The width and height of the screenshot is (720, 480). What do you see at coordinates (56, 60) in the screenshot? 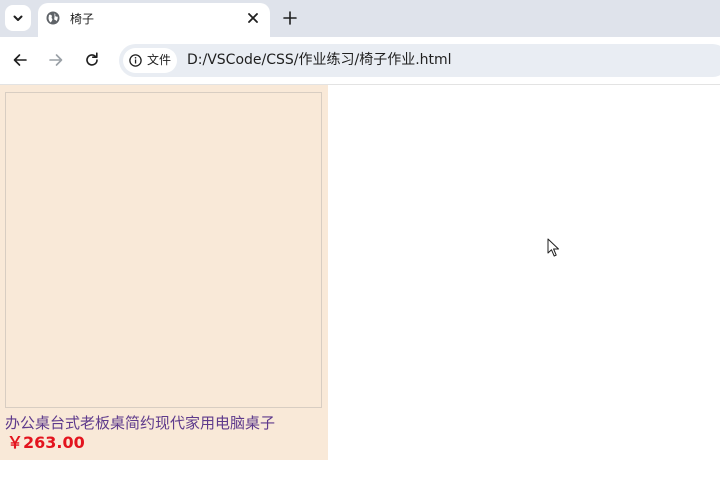
I see `forward-arrow-icon` at bounding box center [56, 60].